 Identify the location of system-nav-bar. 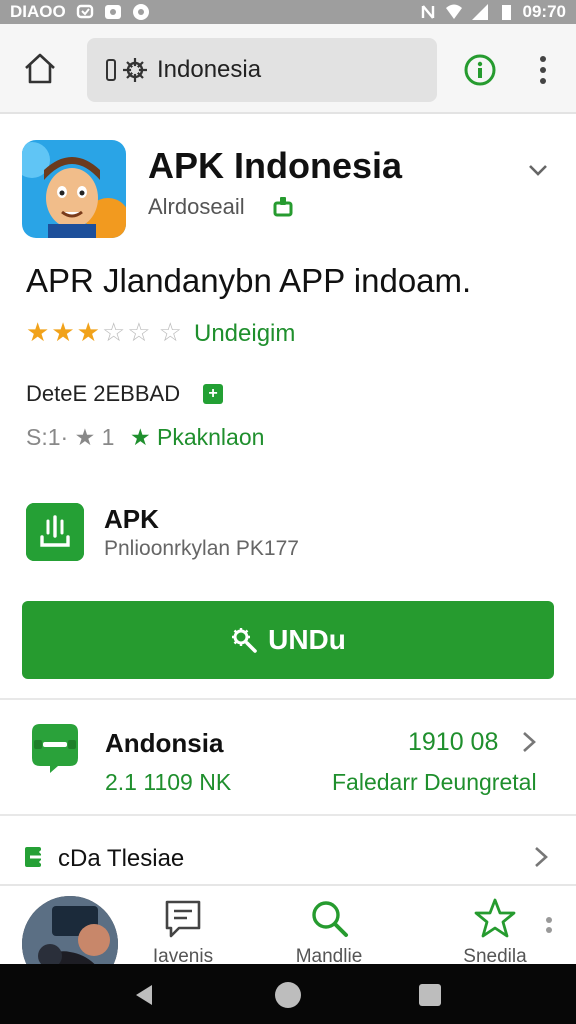
(288, 994).